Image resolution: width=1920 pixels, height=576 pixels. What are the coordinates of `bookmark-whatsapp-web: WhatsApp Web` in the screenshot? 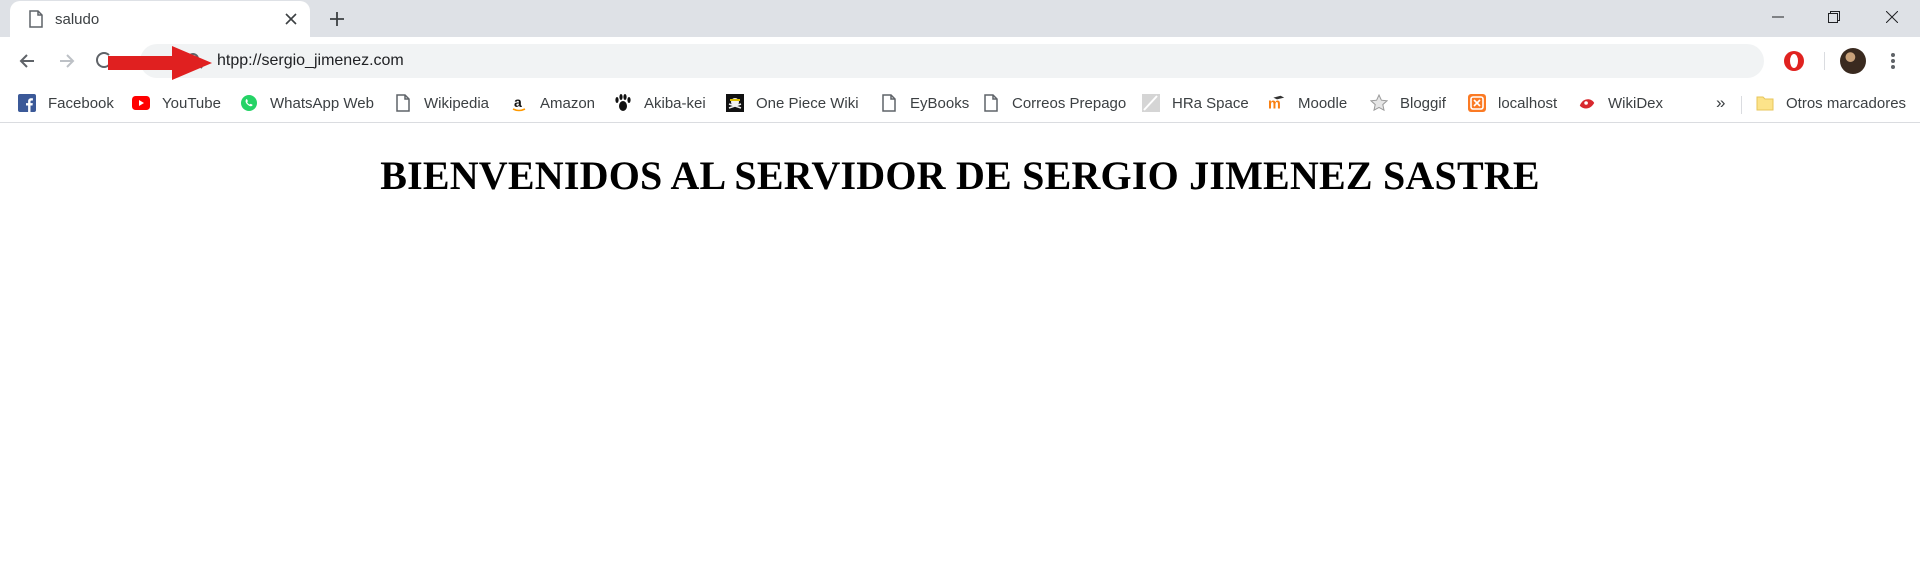 It's located at (307, 103).